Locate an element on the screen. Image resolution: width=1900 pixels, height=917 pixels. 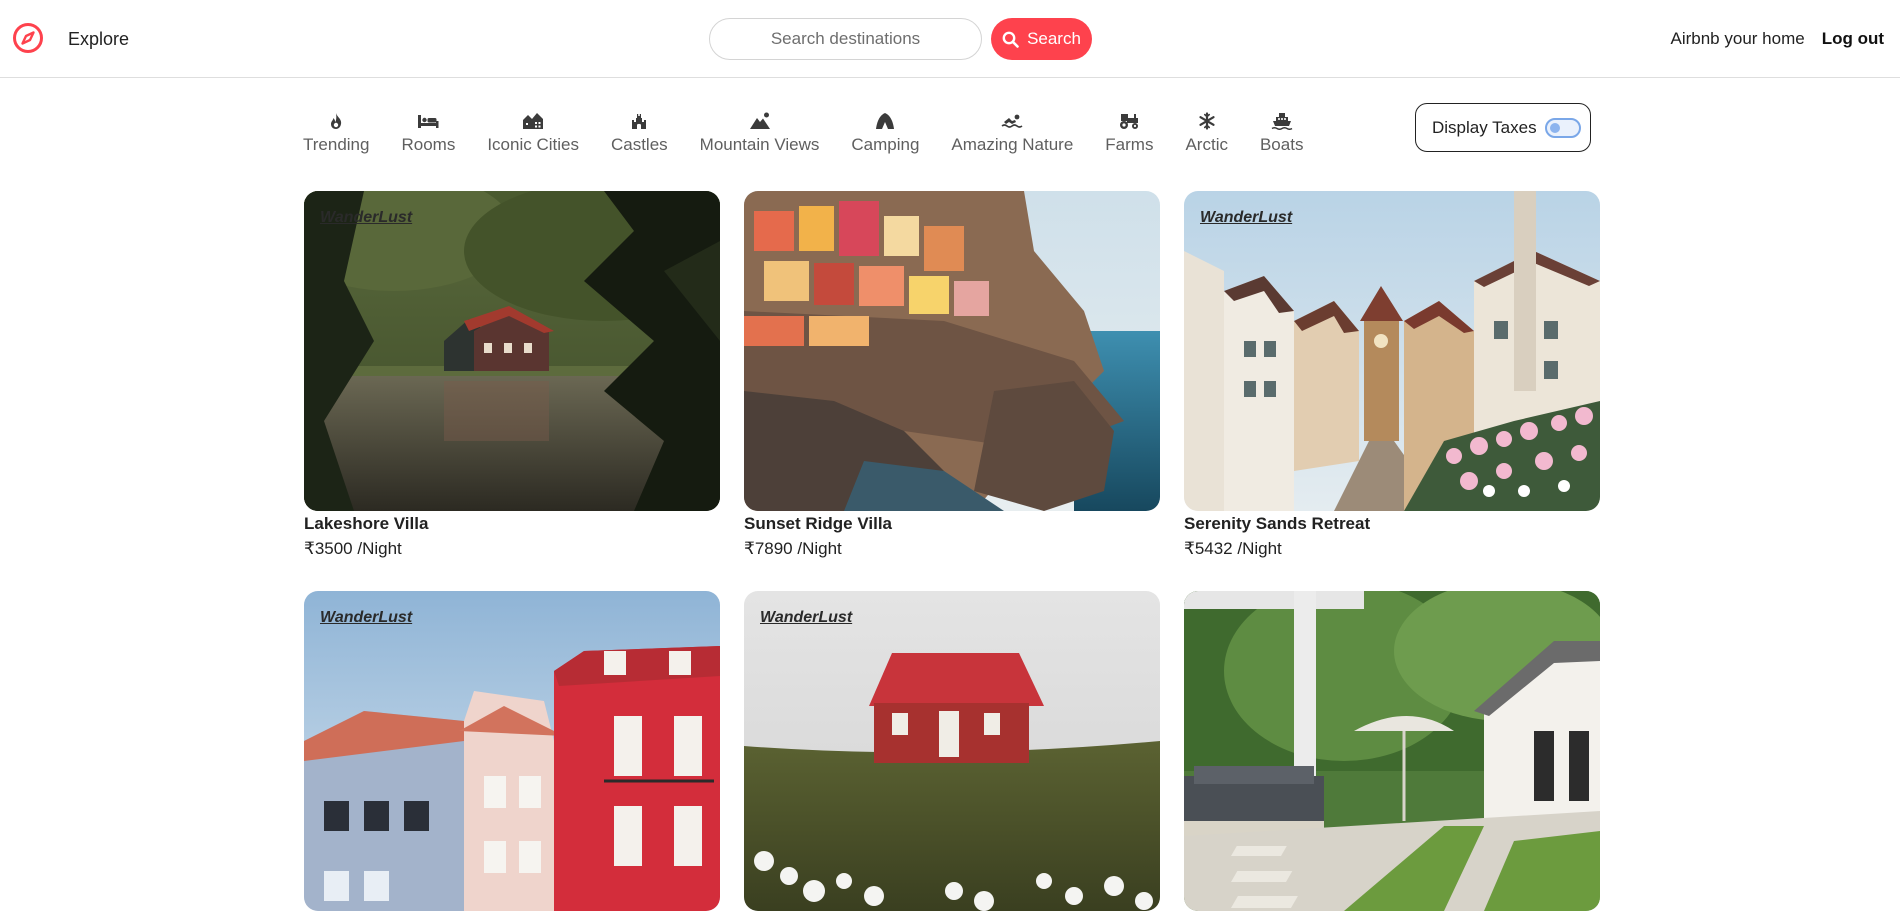
nav-right-links: Airbnb your home Log out is located at coordinates (1778, 39).